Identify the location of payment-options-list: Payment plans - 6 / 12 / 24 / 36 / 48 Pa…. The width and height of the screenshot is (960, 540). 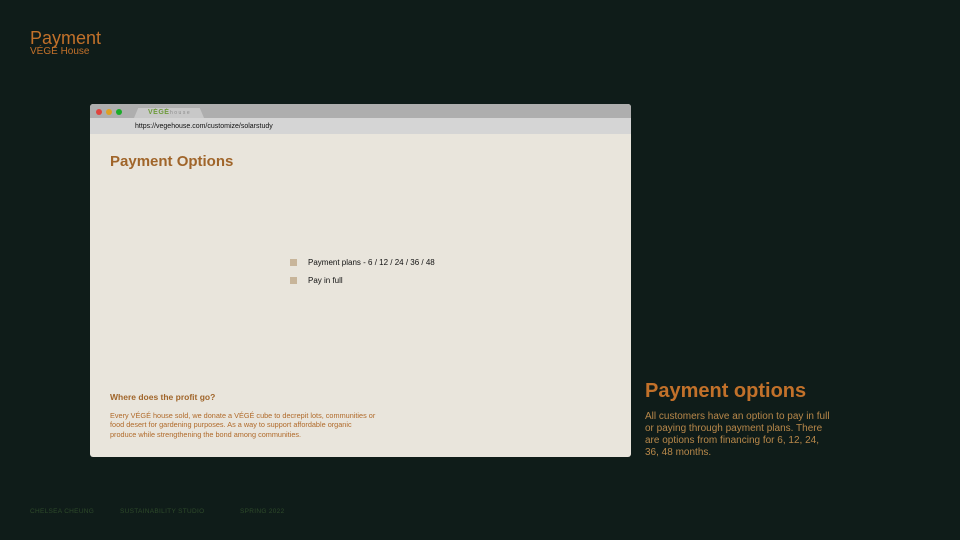
(362, 274).